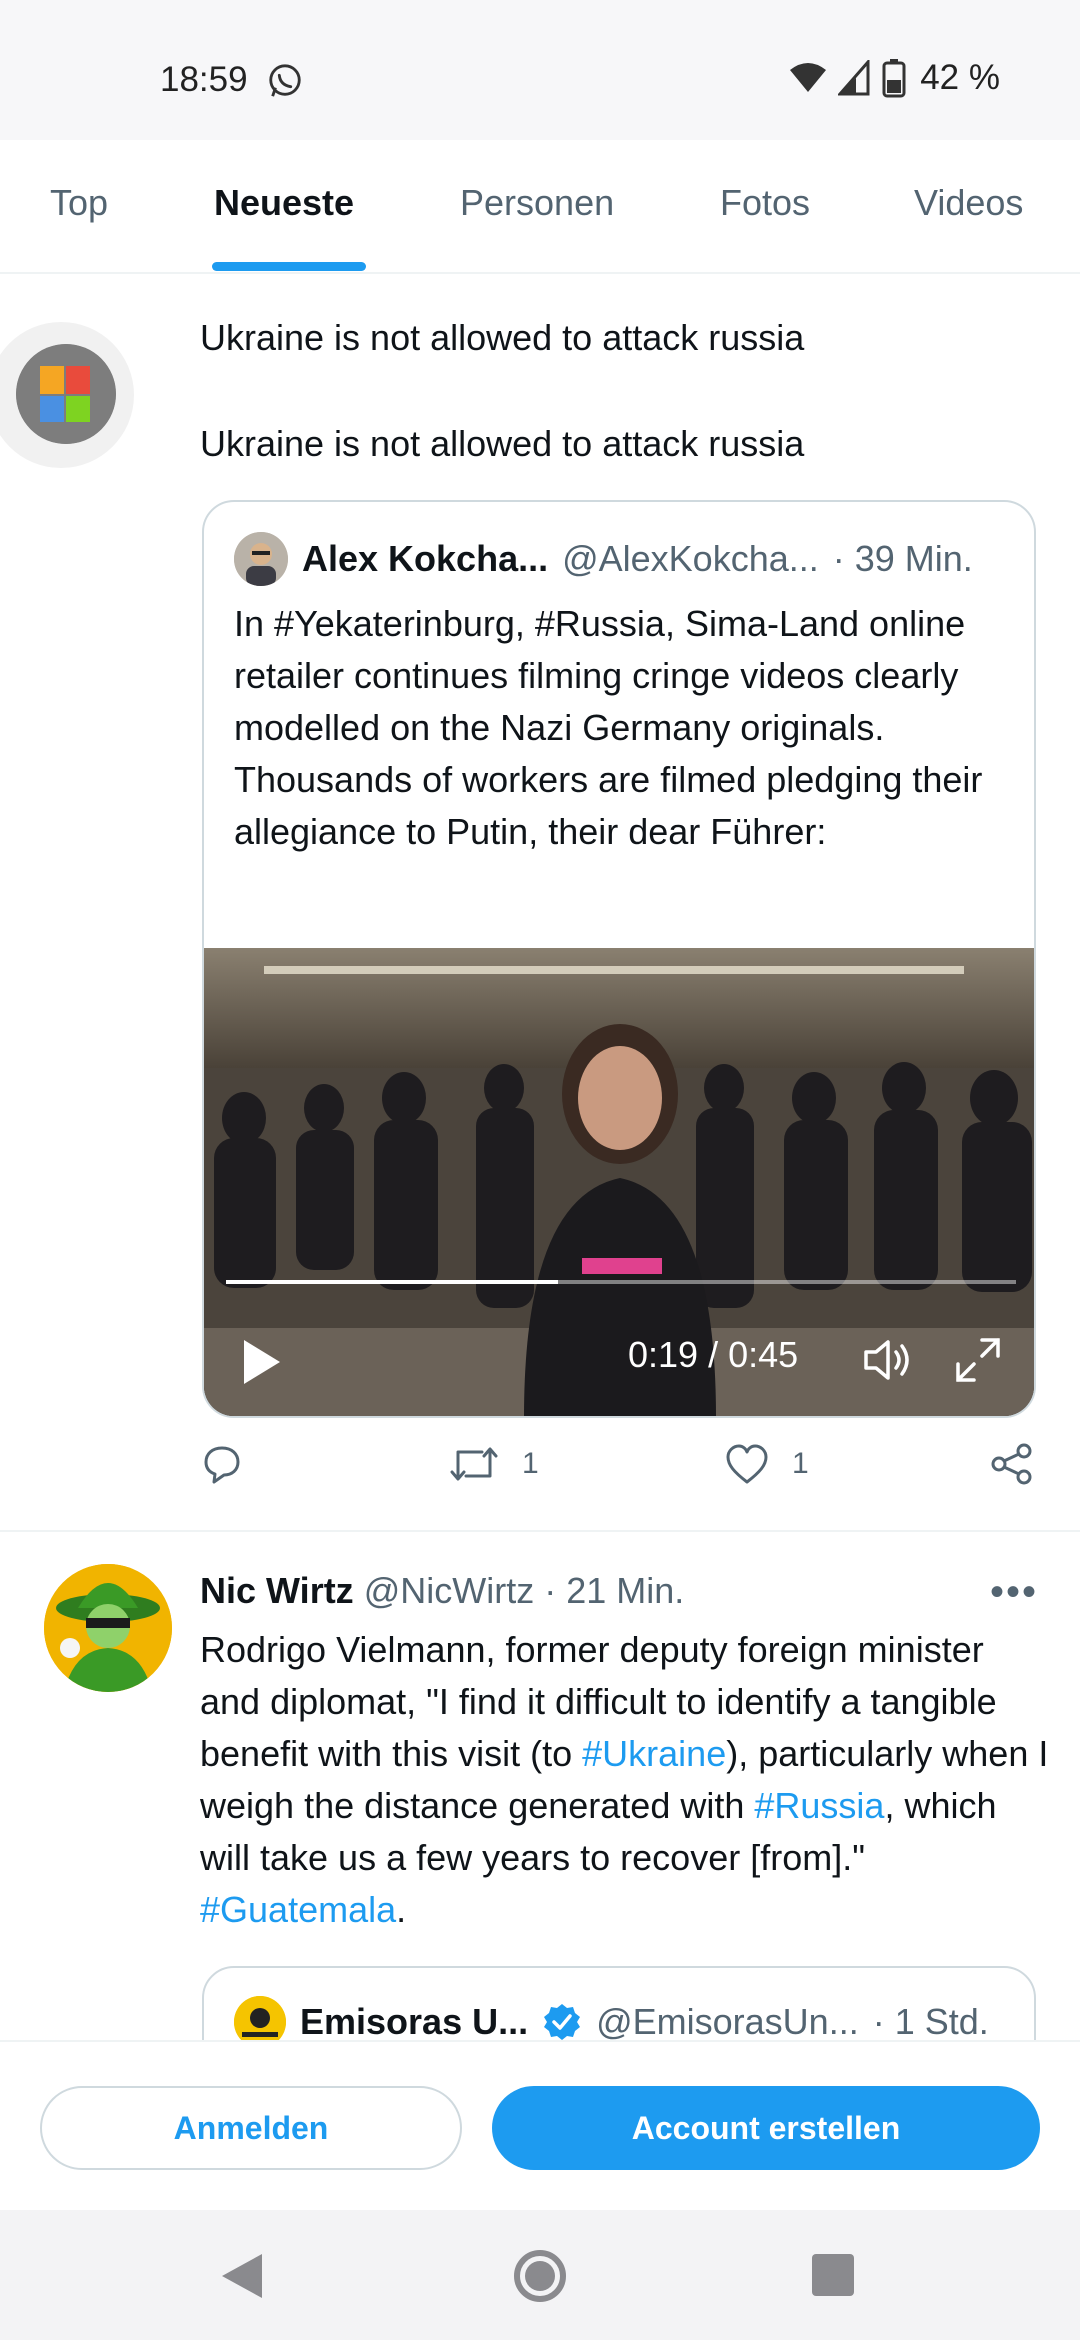 This screenshot has height=2340, width=1080. I want to click on system-nav-bar, so click(540, 2275).